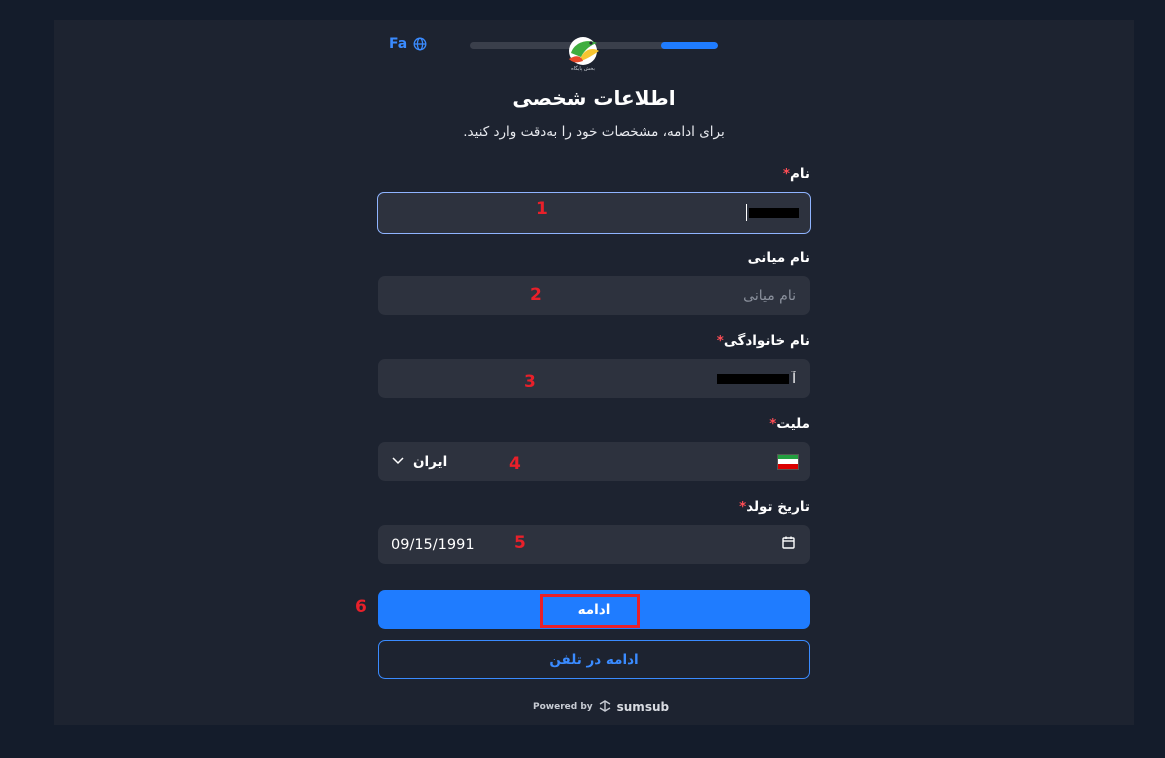 The image size is (1165, 758). What do you see at coordinates (778, 258) in the screenshot?
I see `middle-name-label: نام میانی` at bounding box center [778, 258].